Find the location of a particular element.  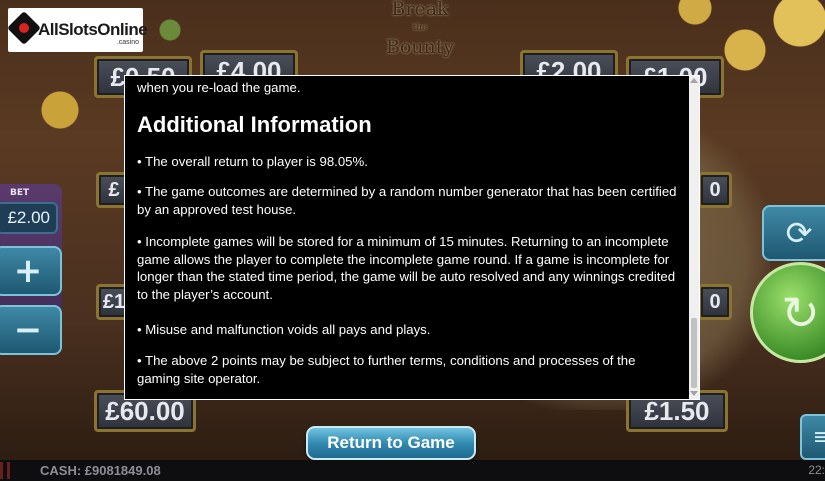

menu-icon: ≡ is located at coordinates (818, 437).